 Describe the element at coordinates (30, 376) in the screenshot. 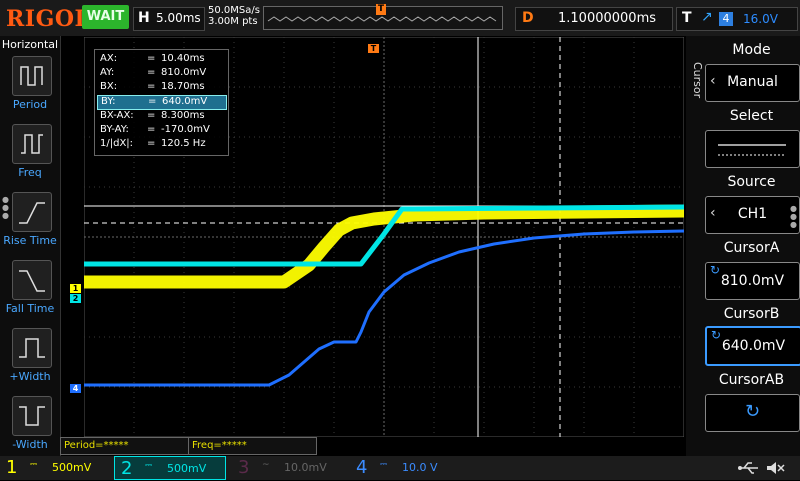

I see `pos-width-label: +Width` at that location.